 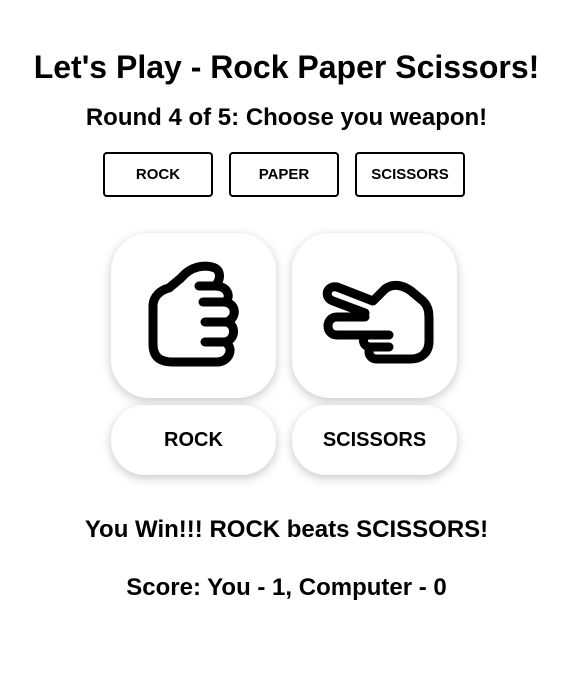 I want to click on rock-button: ROCK, so click(x=158, y=174).